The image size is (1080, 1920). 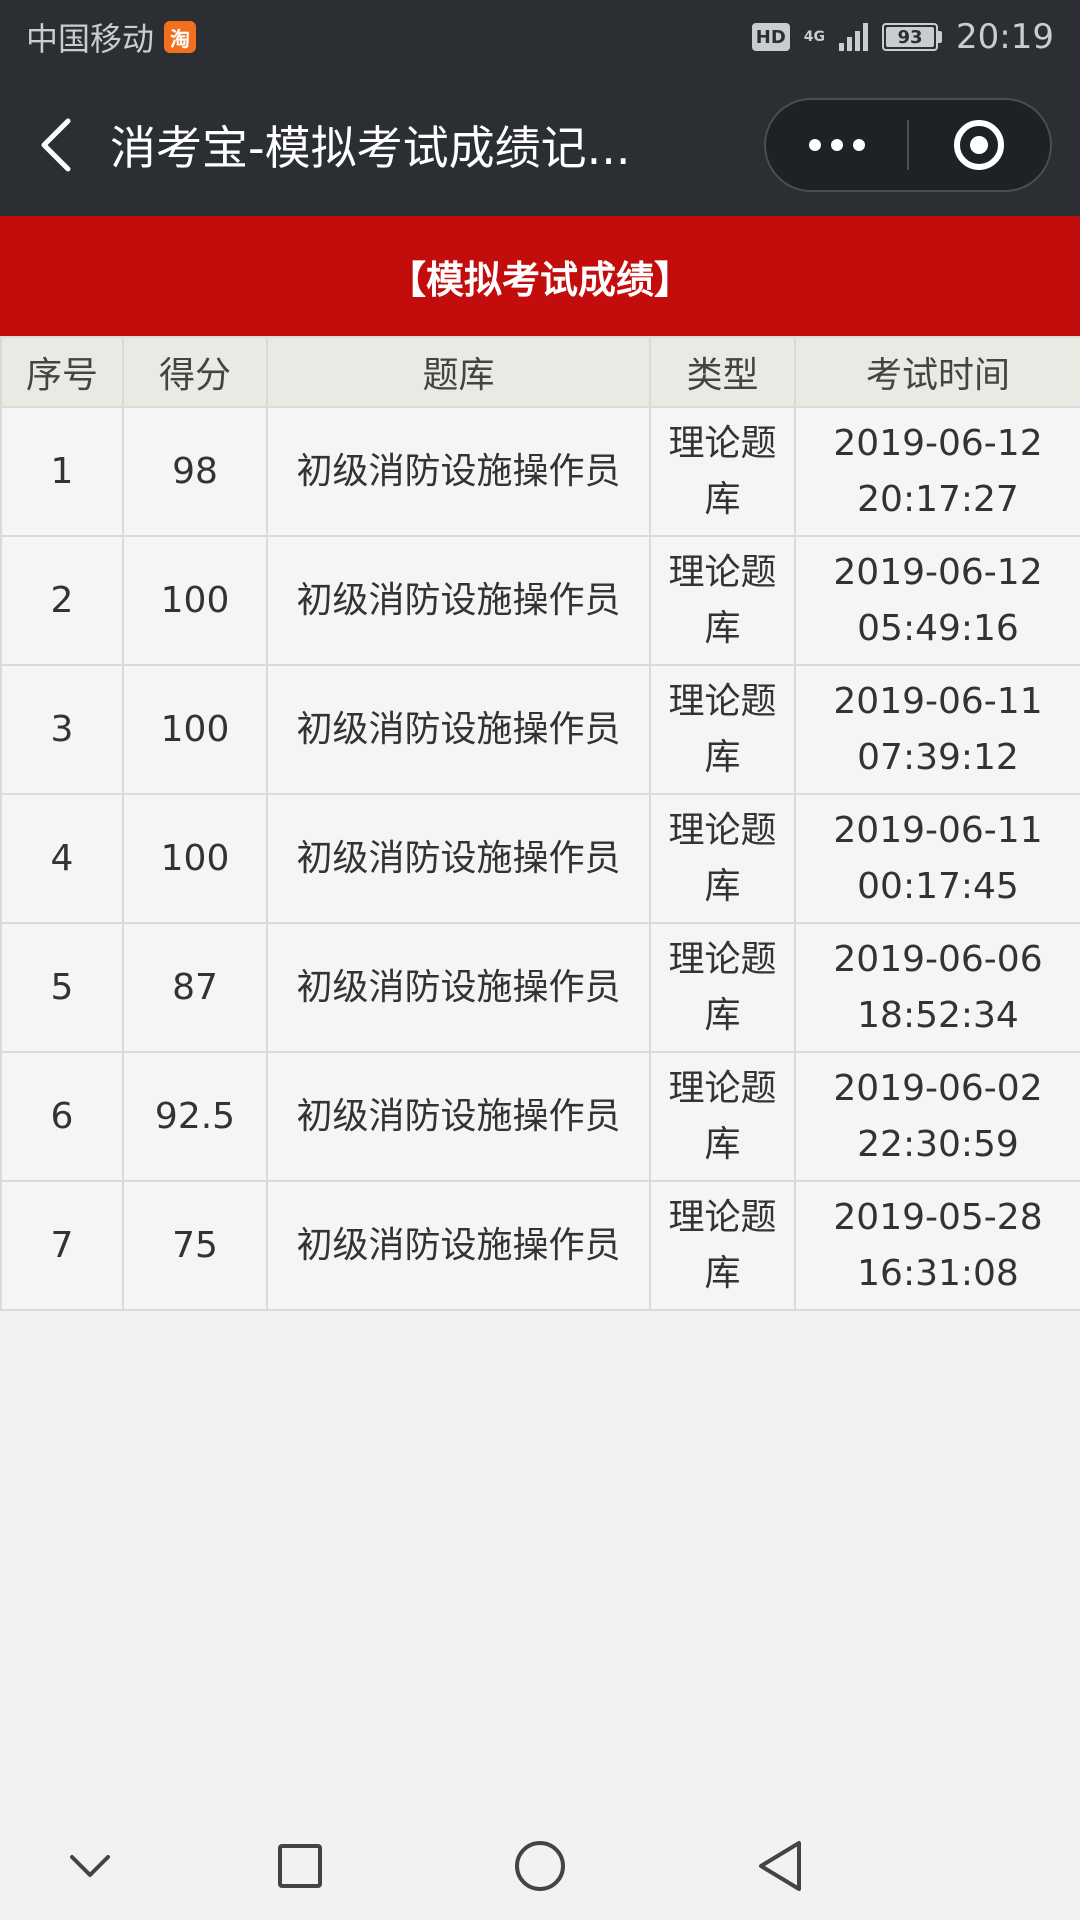 I want to click on battery-icon: 93, so click(x=912, y=37).